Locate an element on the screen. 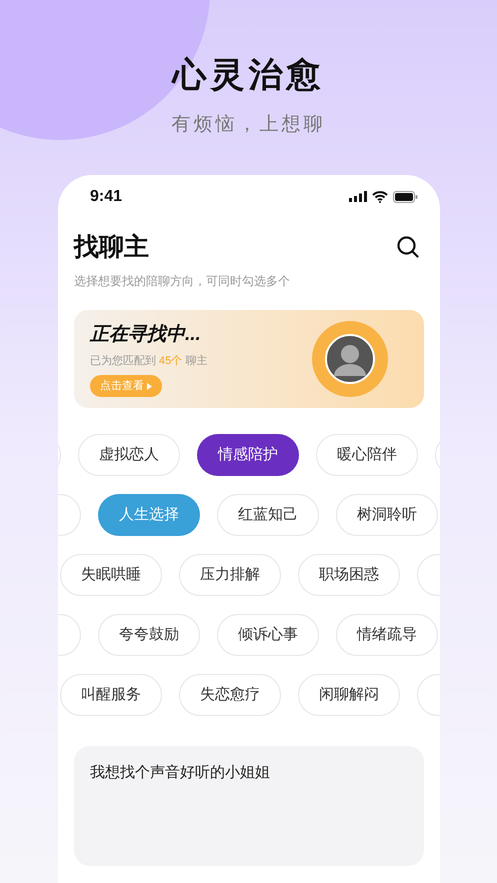  status-time: 9:41 is located at coordinates (106, 196).